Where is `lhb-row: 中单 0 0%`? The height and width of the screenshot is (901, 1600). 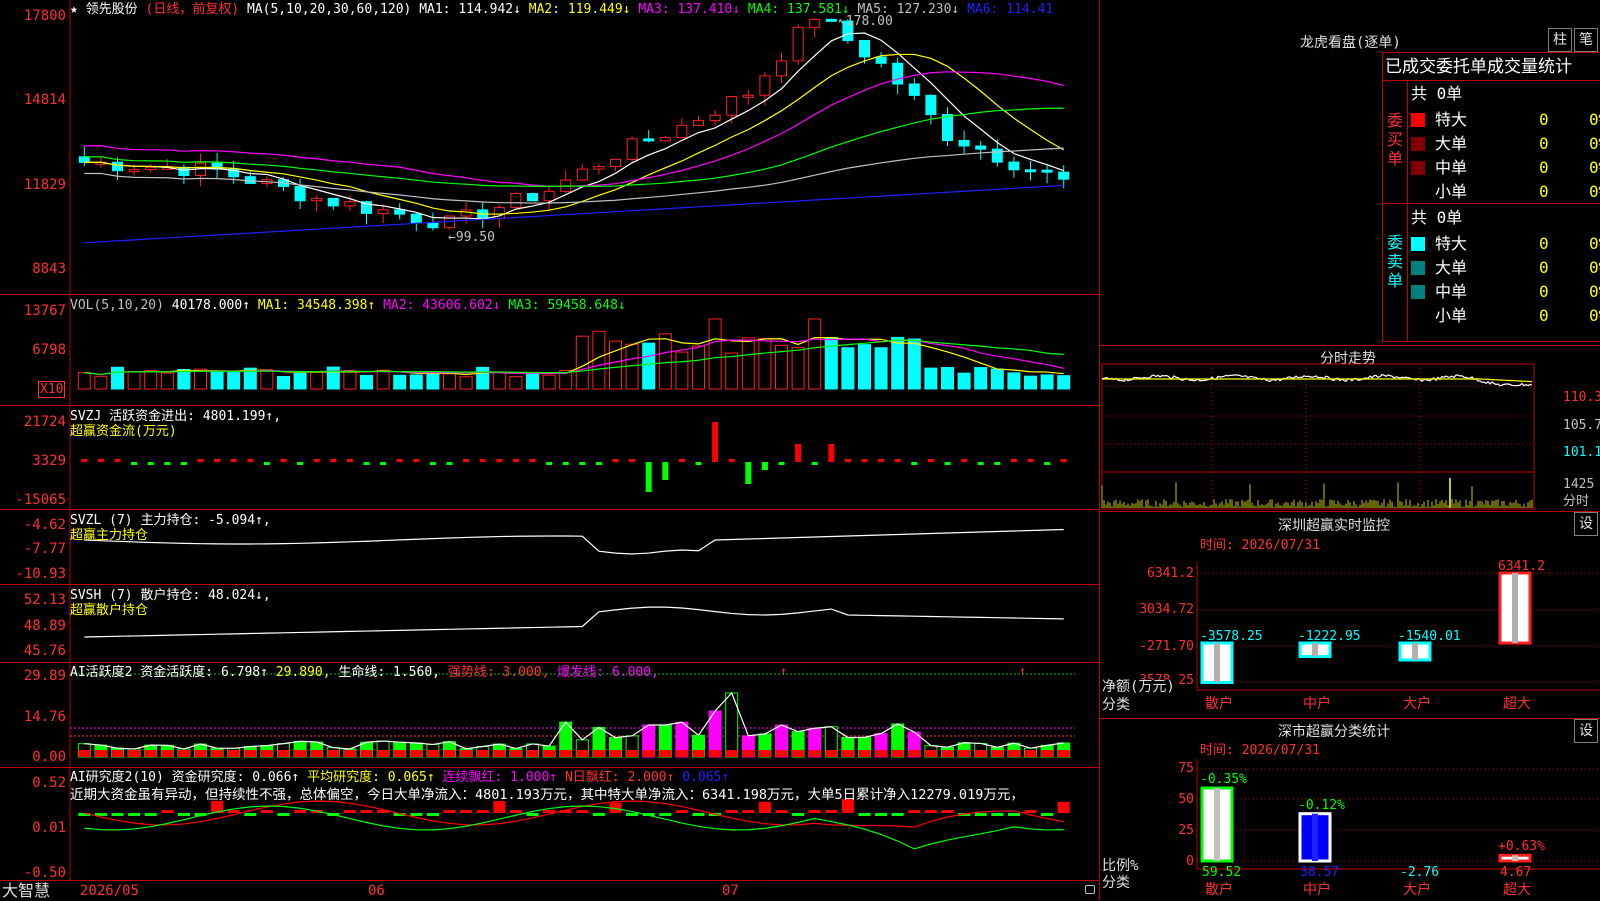 lhb-row: 中单 0 0% is located at coordinates (1505, 292).